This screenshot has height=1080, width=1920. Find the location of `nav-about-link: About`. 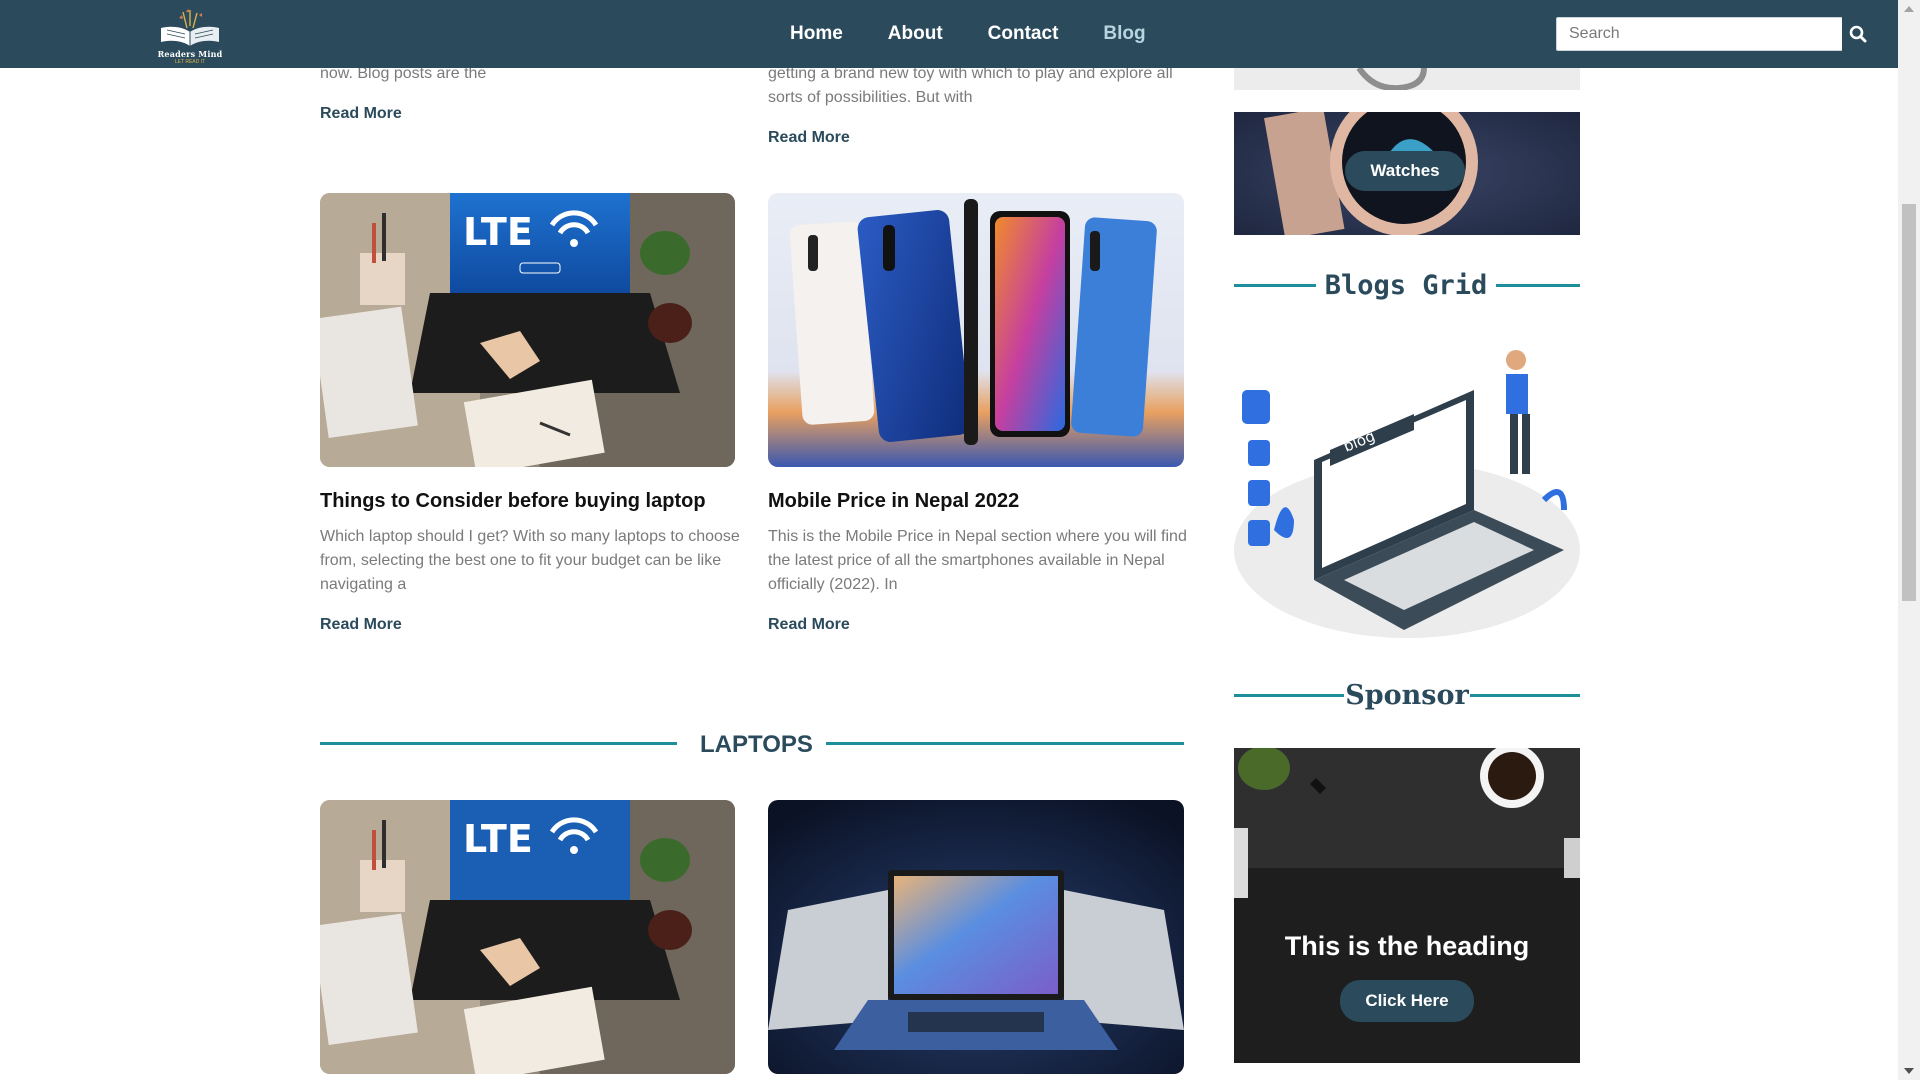

nav-about-link: About is located at coordinates (915, 34).